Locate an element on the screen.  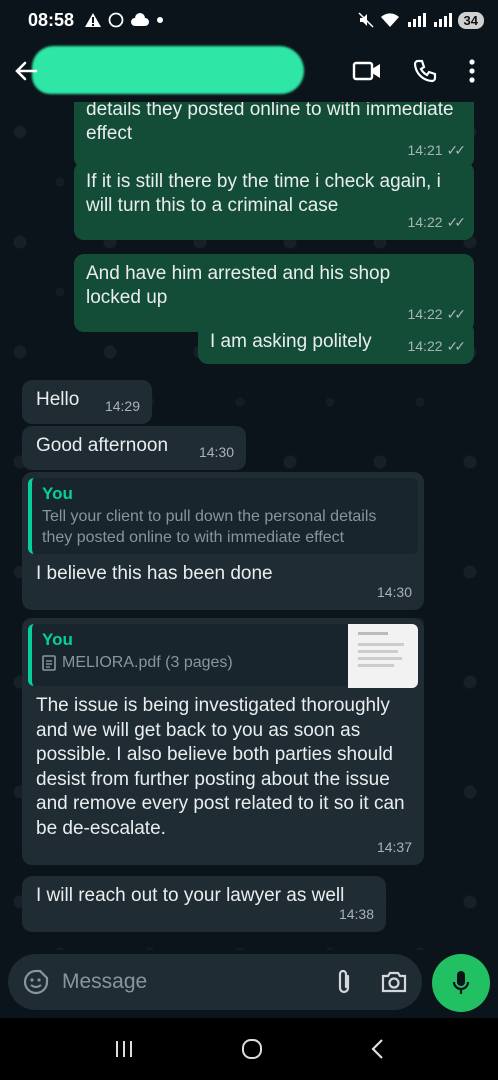
status-bar: 08:58 34 is located at coordinates (249, 20).